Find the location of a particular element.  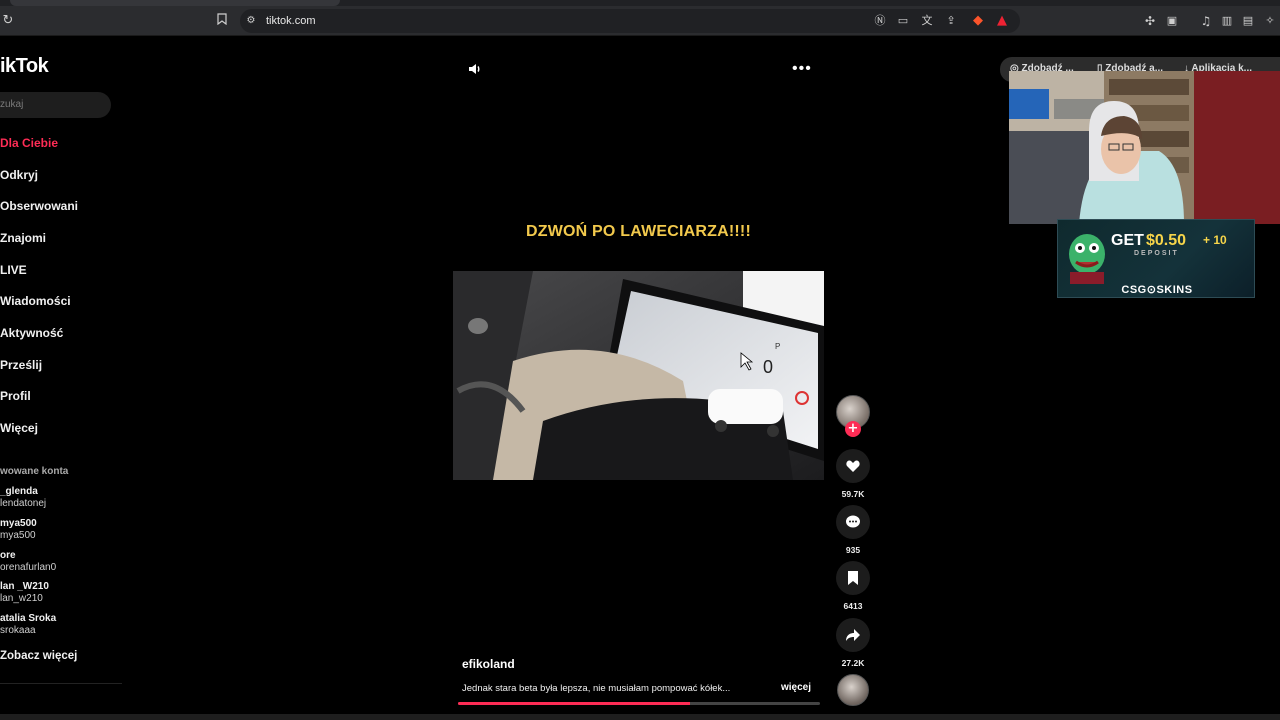

comment-button is located at coordinates (853, 522).